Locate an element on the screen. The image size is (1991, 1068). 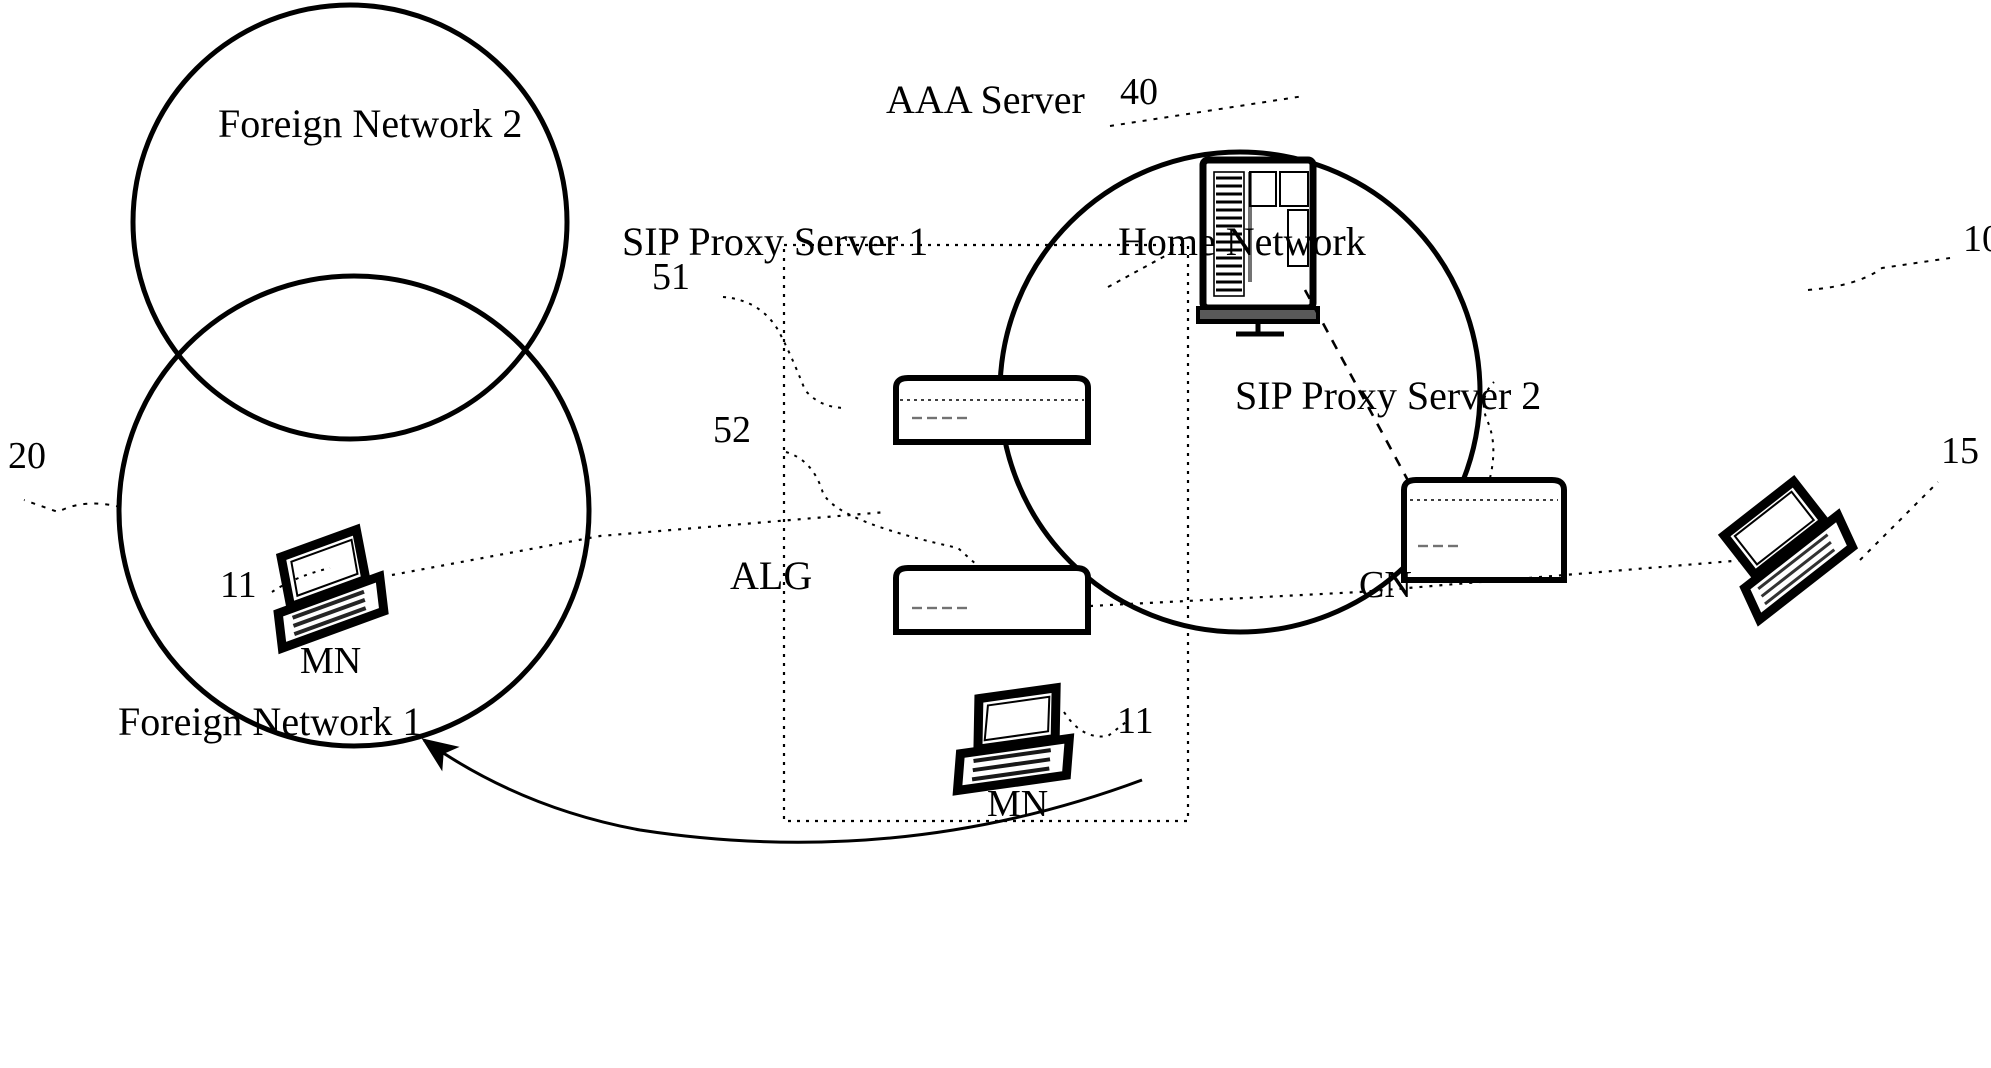
reference-numeral-52: 52 is located at coordinates (732, 430).